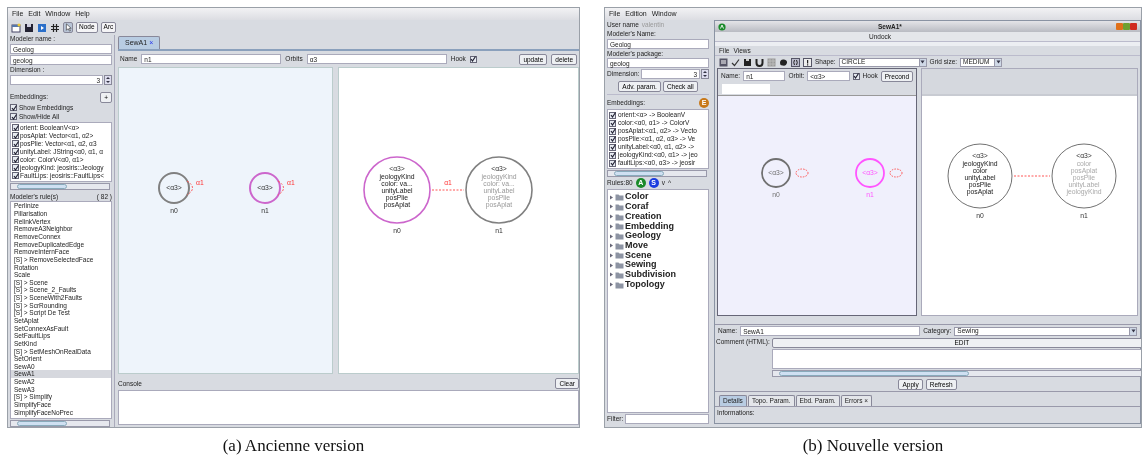 This screenshot has height=463, width=1144. What do you see at coordinates (55, 27) in the screenshot?
I see `grid-icon` at bounding box center [55, 27].